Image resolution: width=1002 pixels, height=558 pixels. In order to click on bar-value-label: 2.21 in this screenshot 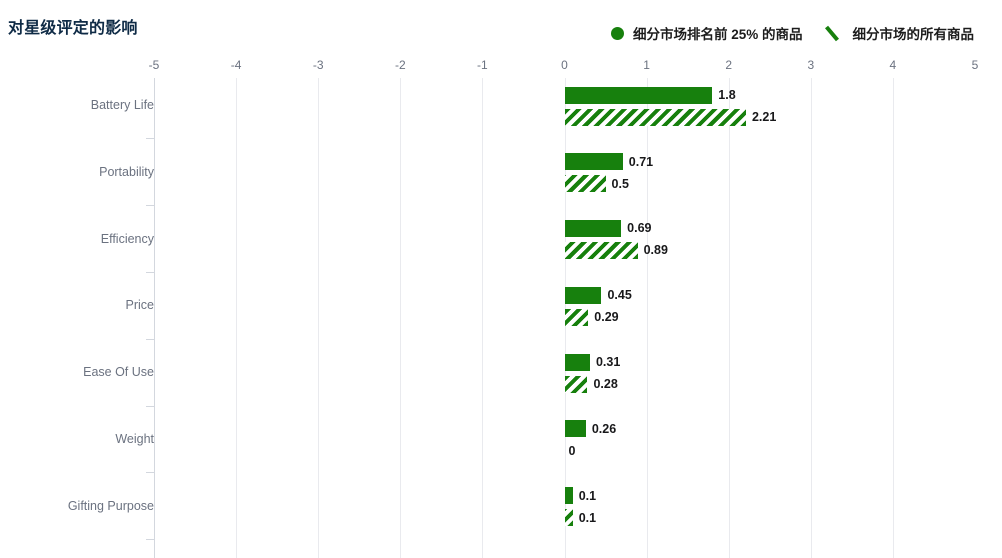, I will do `click(764, 116)`.